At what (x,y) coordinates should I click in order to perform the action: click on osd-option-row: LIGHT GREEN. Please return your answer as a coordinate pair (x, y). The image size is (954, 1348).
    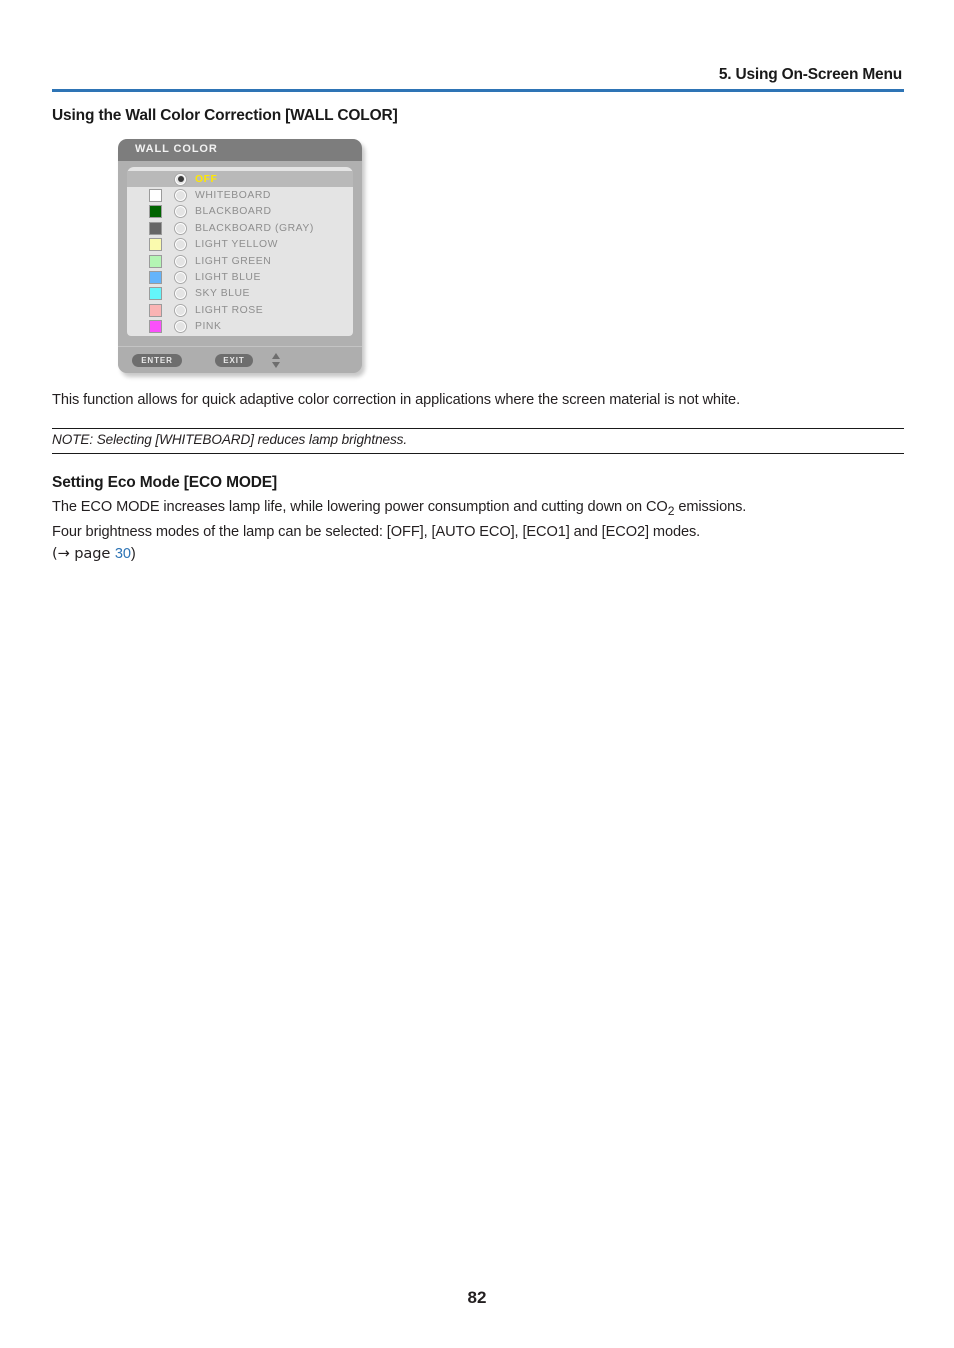
    Looking at the image, I should click on (240, 261).